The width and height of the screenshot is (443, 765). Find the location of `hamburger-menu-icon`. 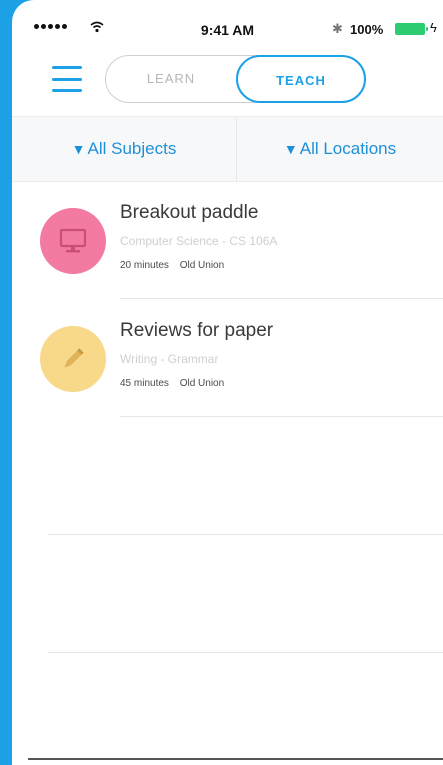

hamburger-menu-icon is located at coordinates (67, 79).